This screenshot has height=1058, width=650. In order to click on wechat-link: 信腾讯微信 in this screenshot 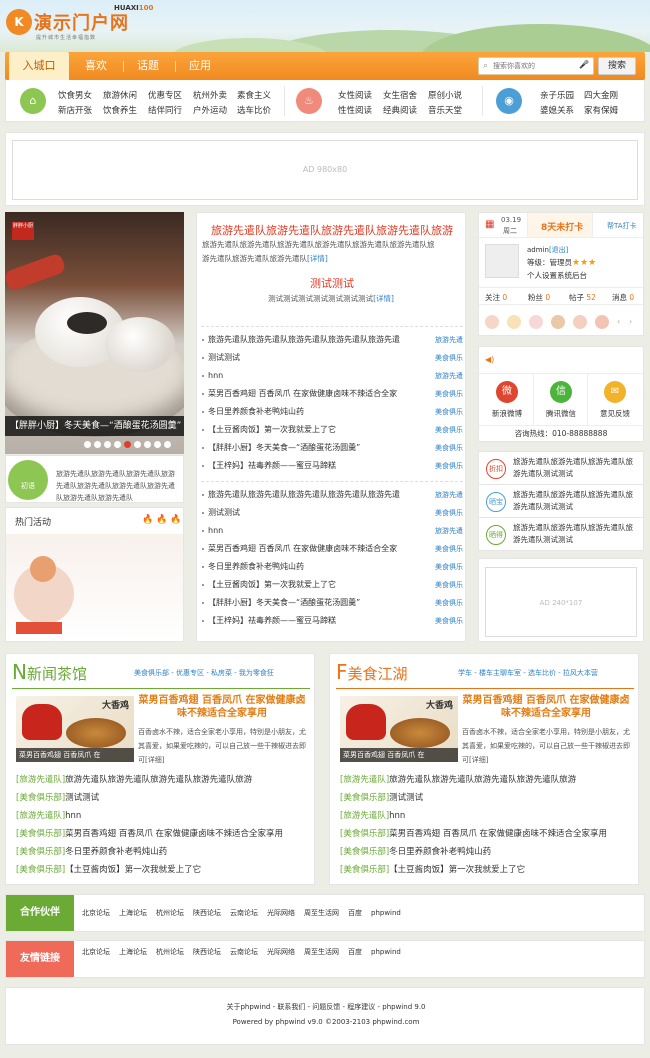, I will do `click(561, 400)`.